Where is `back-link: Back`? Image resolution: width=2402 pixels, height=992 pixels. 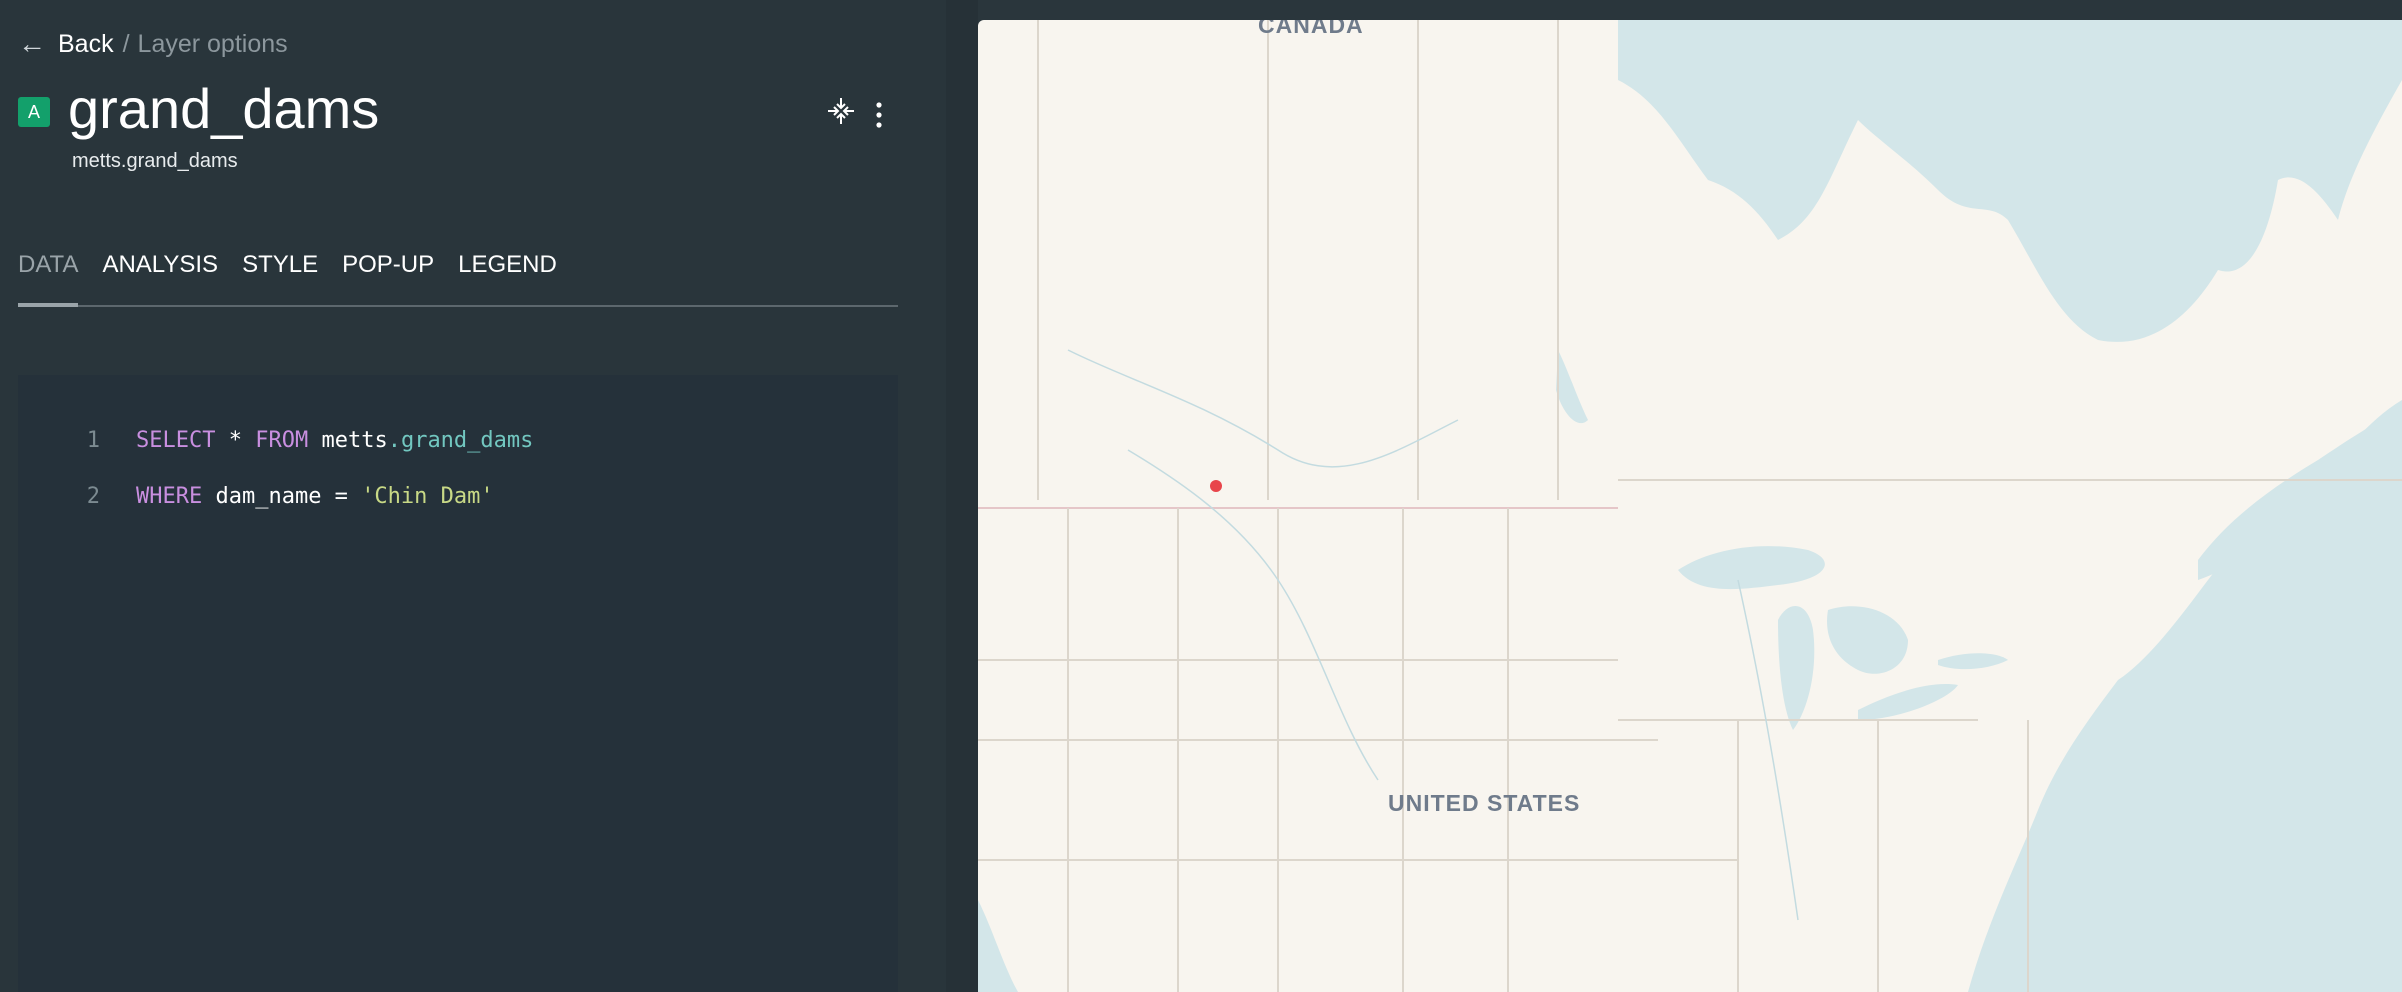 back-link: Back is located at coordinates (86, 44).